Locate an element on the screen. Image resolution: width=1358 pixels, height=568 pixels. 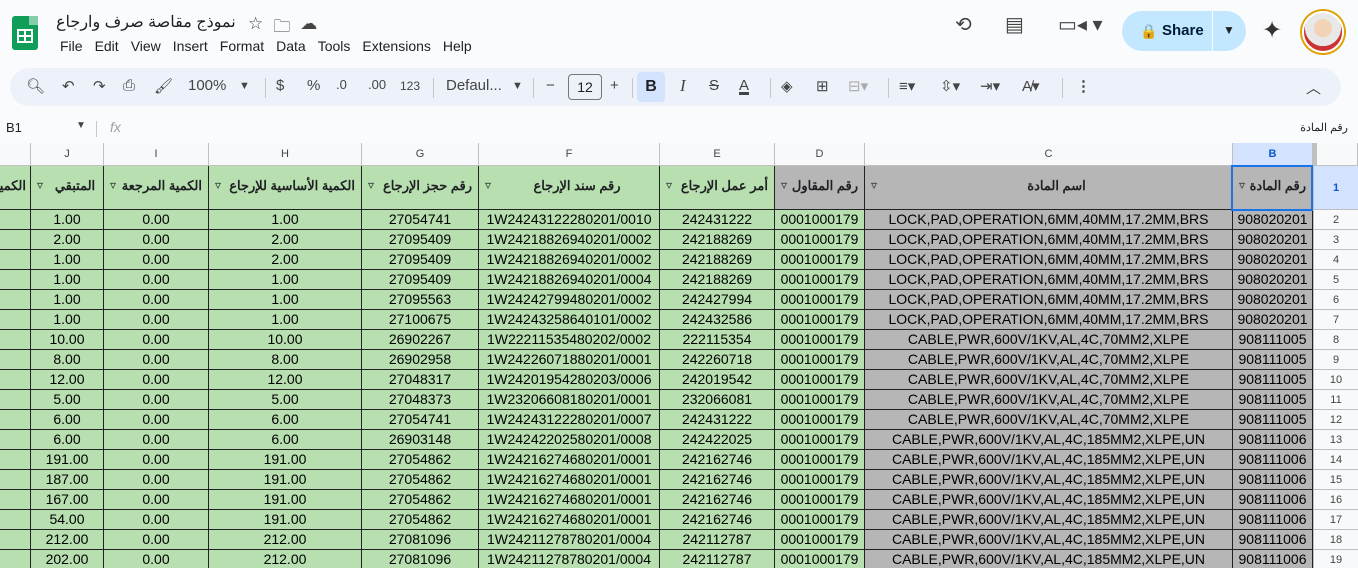
cell-f: 1W24243258640101/0002 is located at coordinates (569, 320).